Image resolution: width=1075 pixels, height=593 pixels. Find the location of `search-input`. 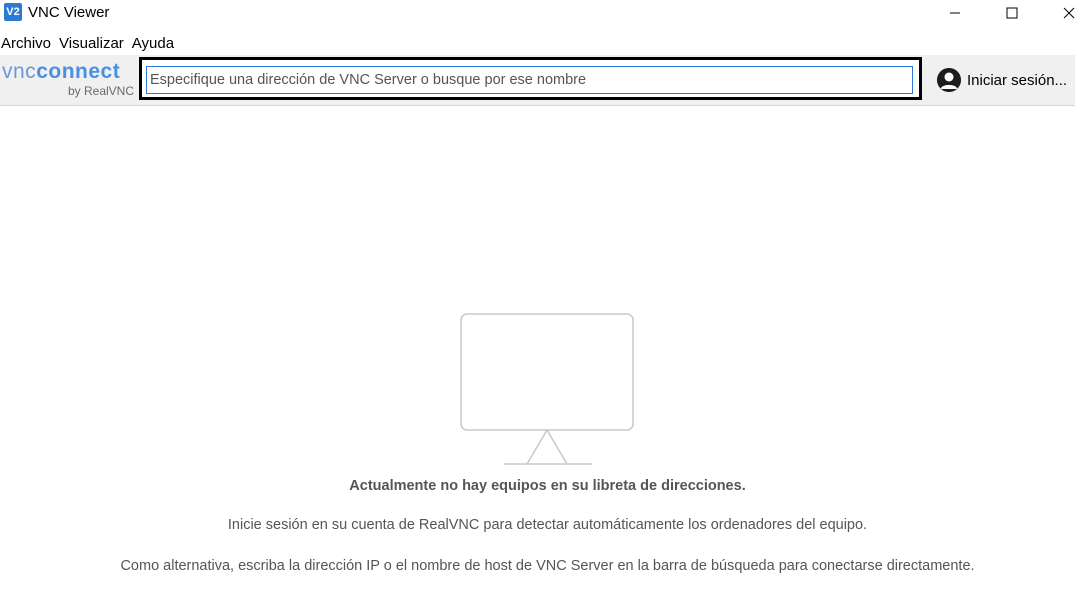

search-input is located at coordinates (529, 80).